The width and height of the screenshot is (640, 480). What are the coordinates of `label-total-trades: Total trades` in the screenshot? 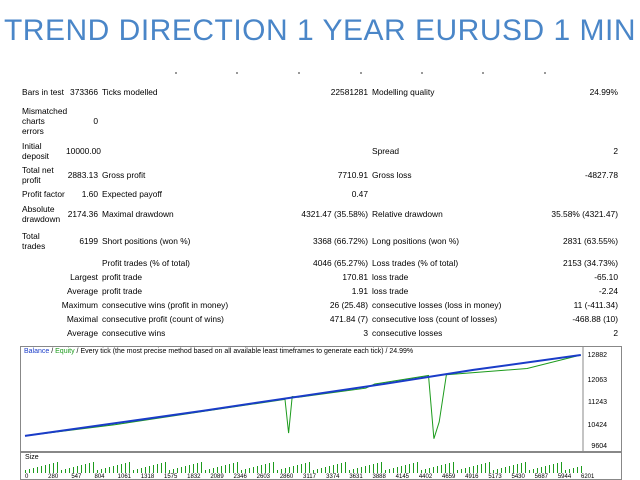 It's located at (34, 241).